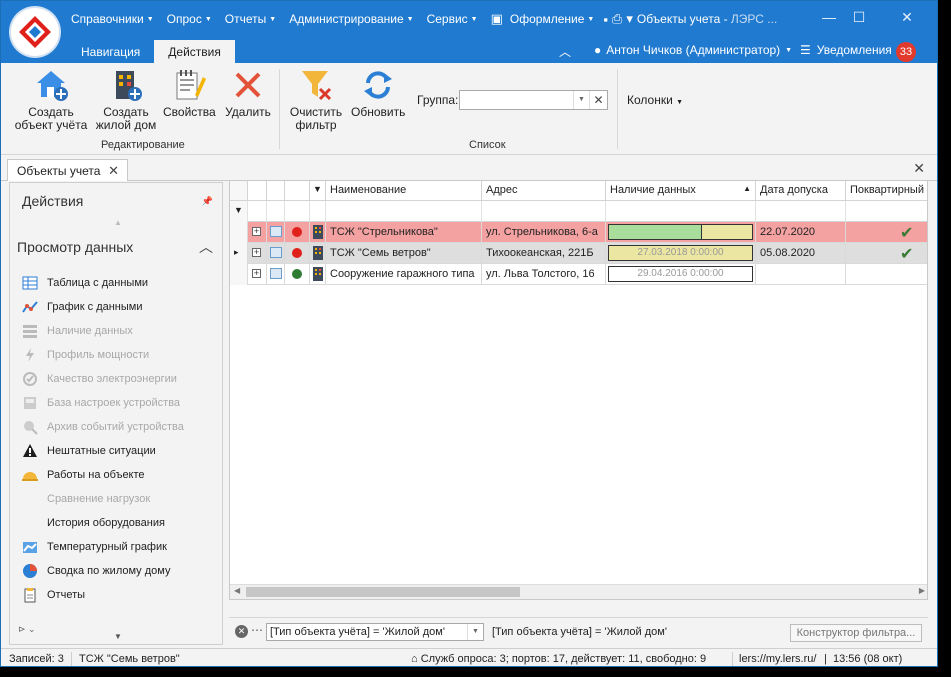 The image size is (951, 677). I want to click on pin-icon: 📌, so click(207, 201).